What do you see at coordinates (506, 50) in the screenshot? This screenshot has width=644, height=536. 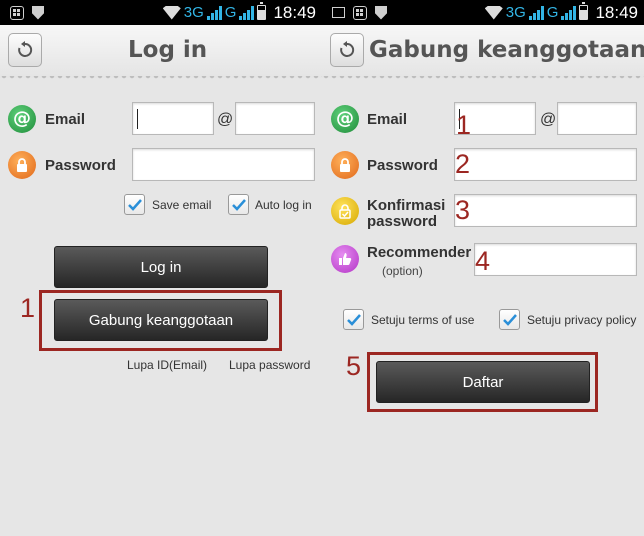 I see `page-title: Gabung keanggotaan` at bounding box center [506, 50].